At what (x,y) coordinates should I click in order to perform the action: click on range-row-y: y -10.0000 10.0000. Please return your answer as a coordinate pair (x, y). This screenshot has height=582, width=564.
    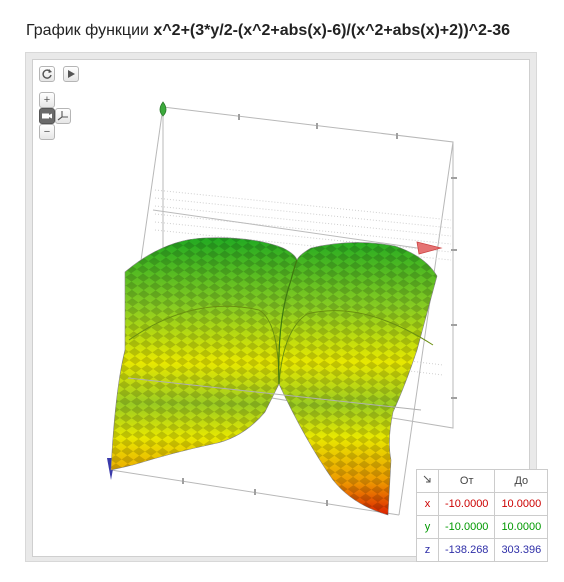
    Looking at the image, I should click on (482, 527).